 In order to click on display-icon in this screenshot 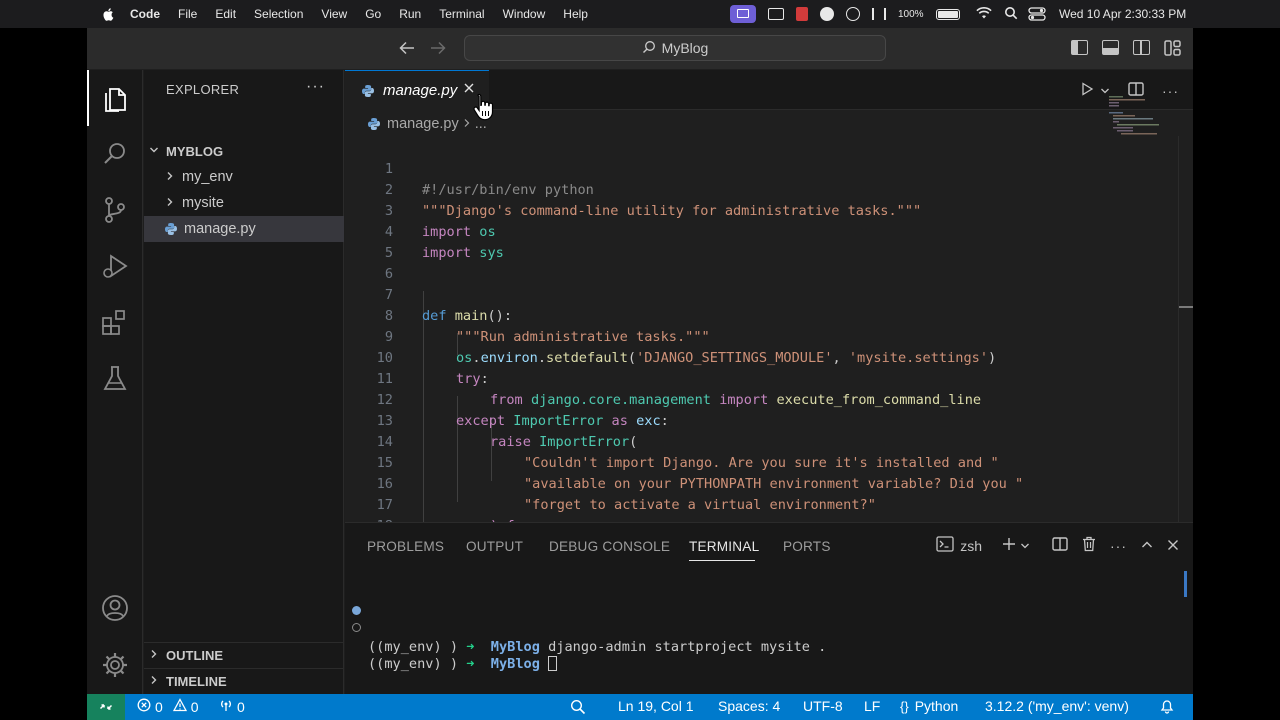, I will do `click(776, 14)`.